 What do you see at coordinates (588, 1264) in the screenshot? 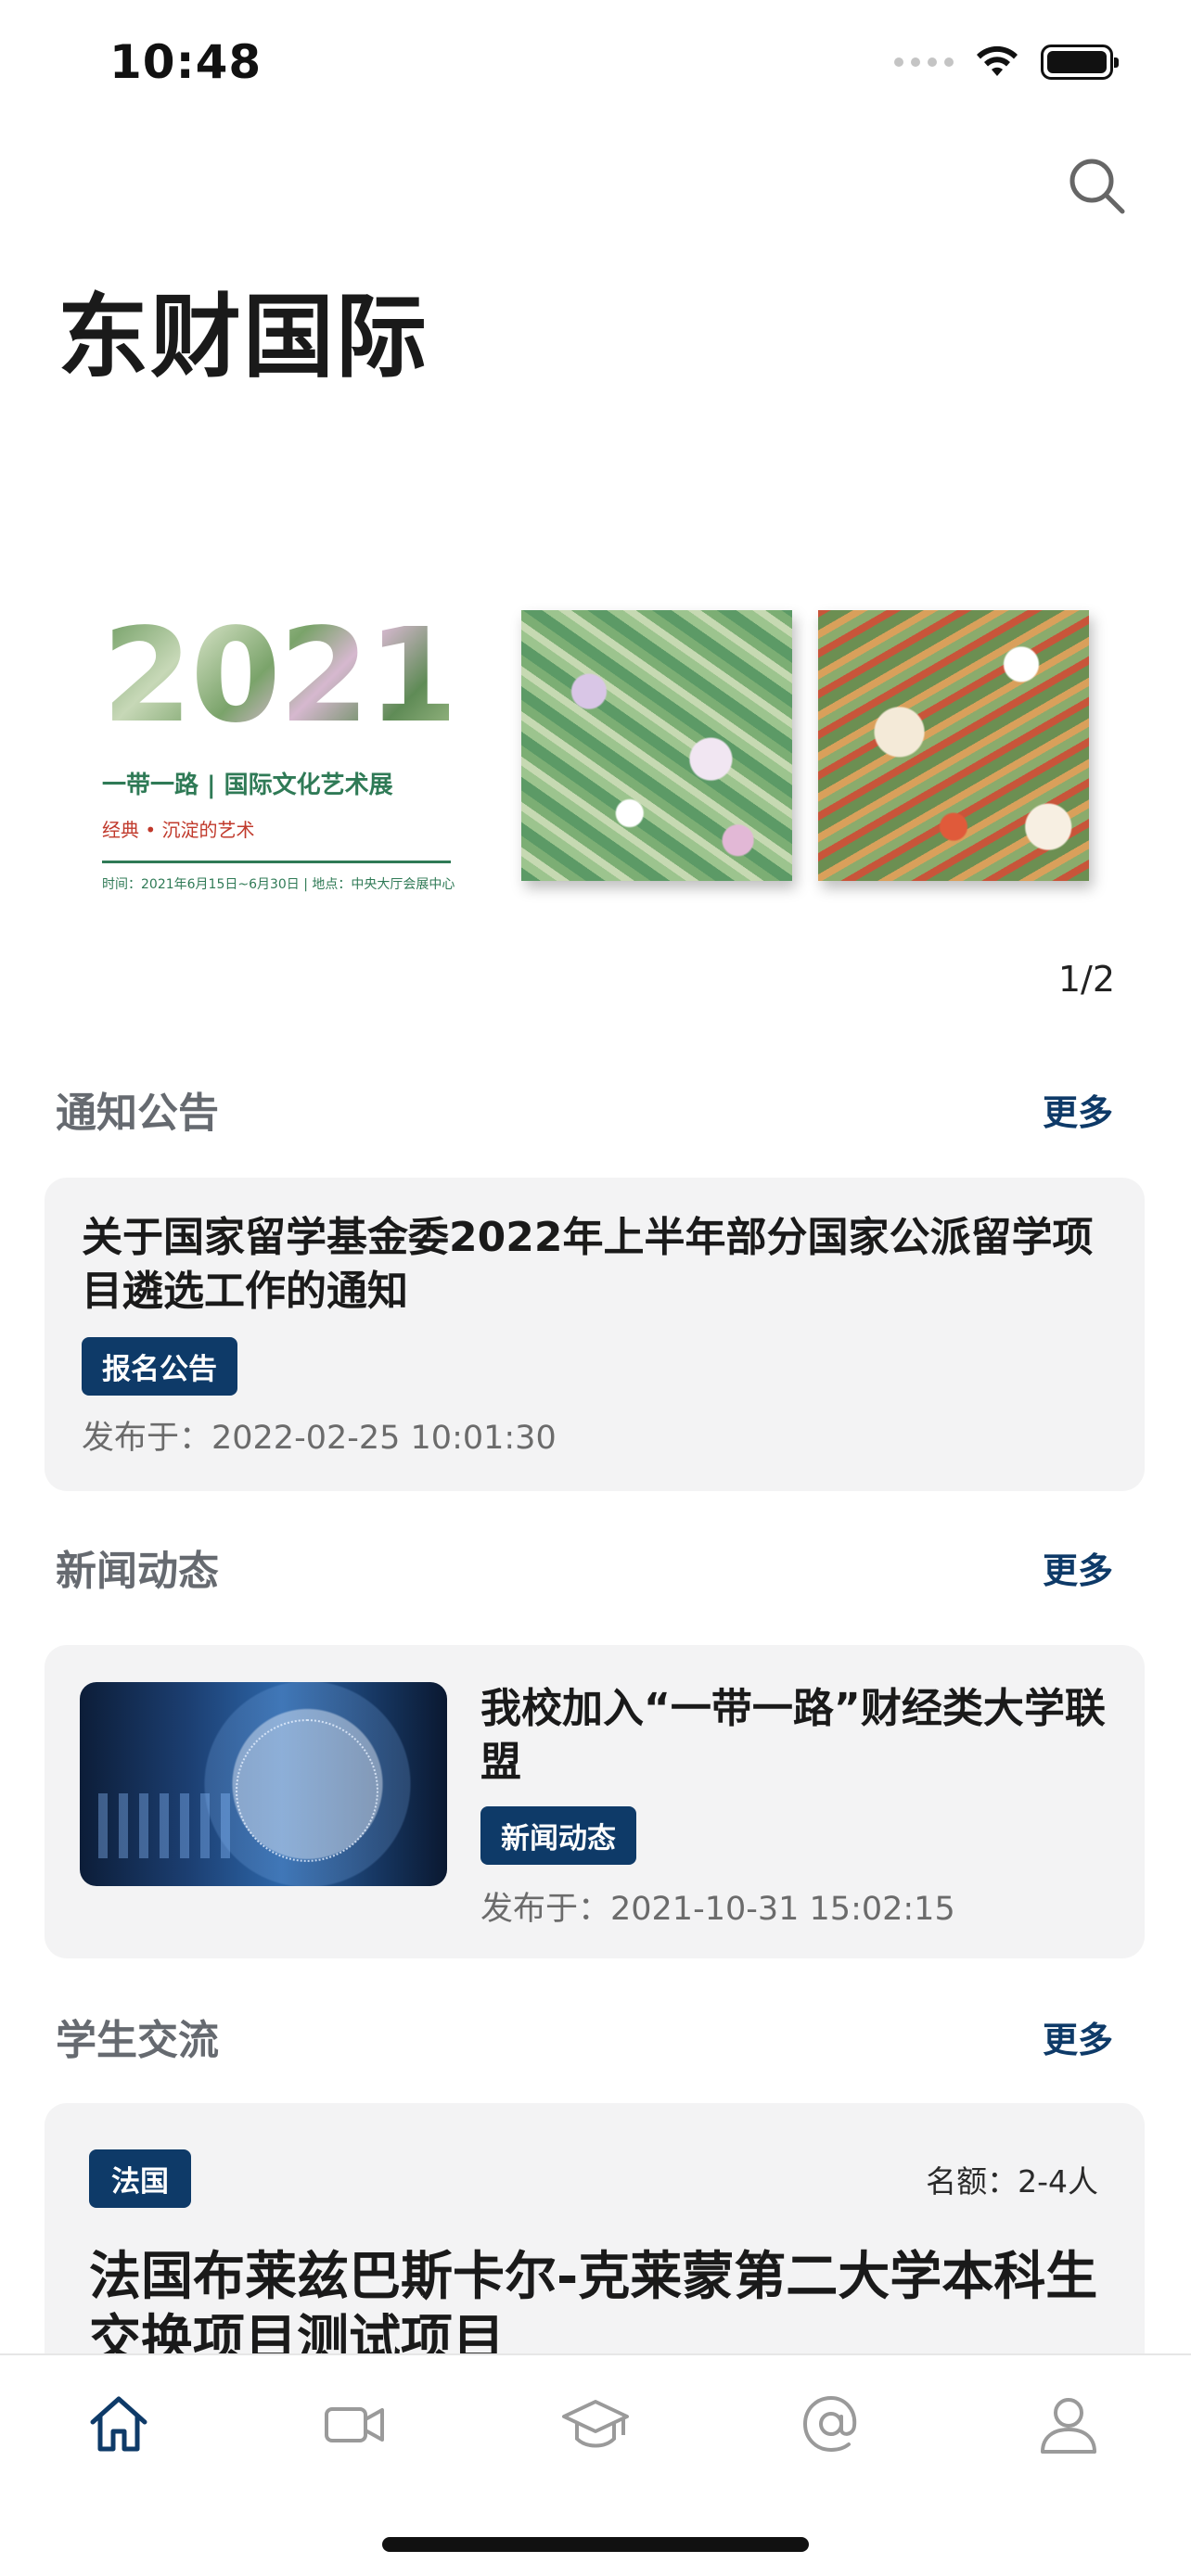
I see `notice-title: 关于国家留学基金委2022年上半年部分国家公派留学项目遴选工作的通知` at bounding box center [588, 1264].